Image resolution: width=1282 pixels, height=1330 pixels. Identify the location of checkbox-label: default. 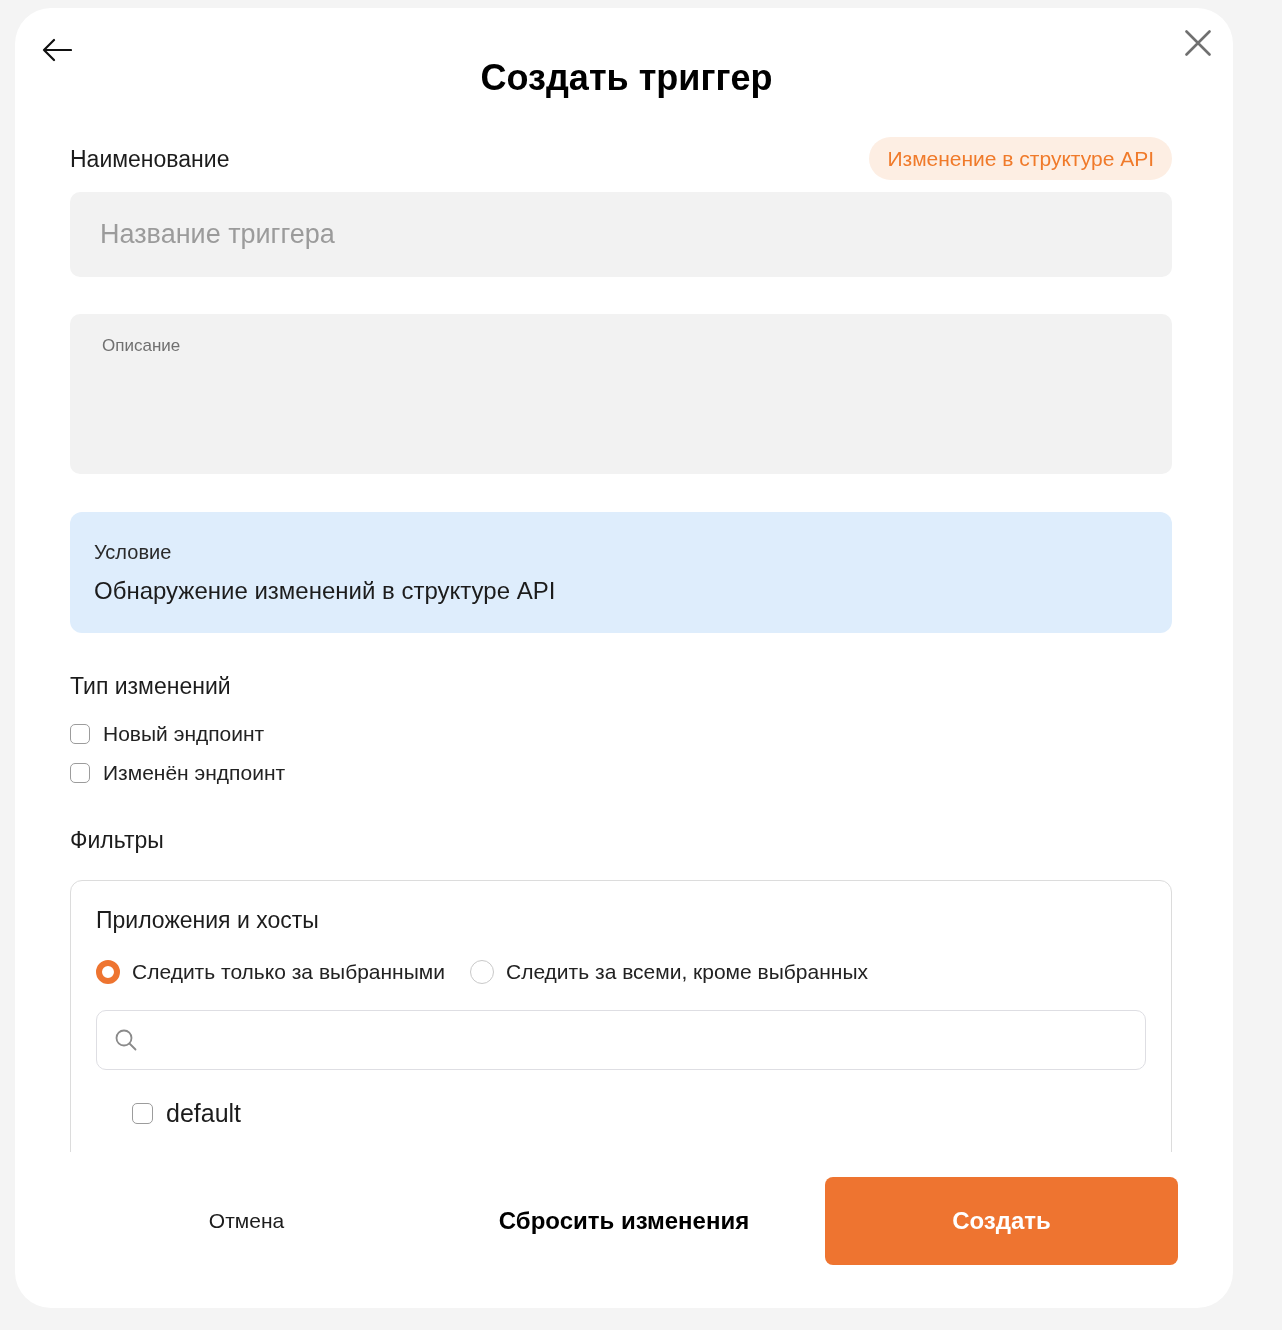
(204, 1113).